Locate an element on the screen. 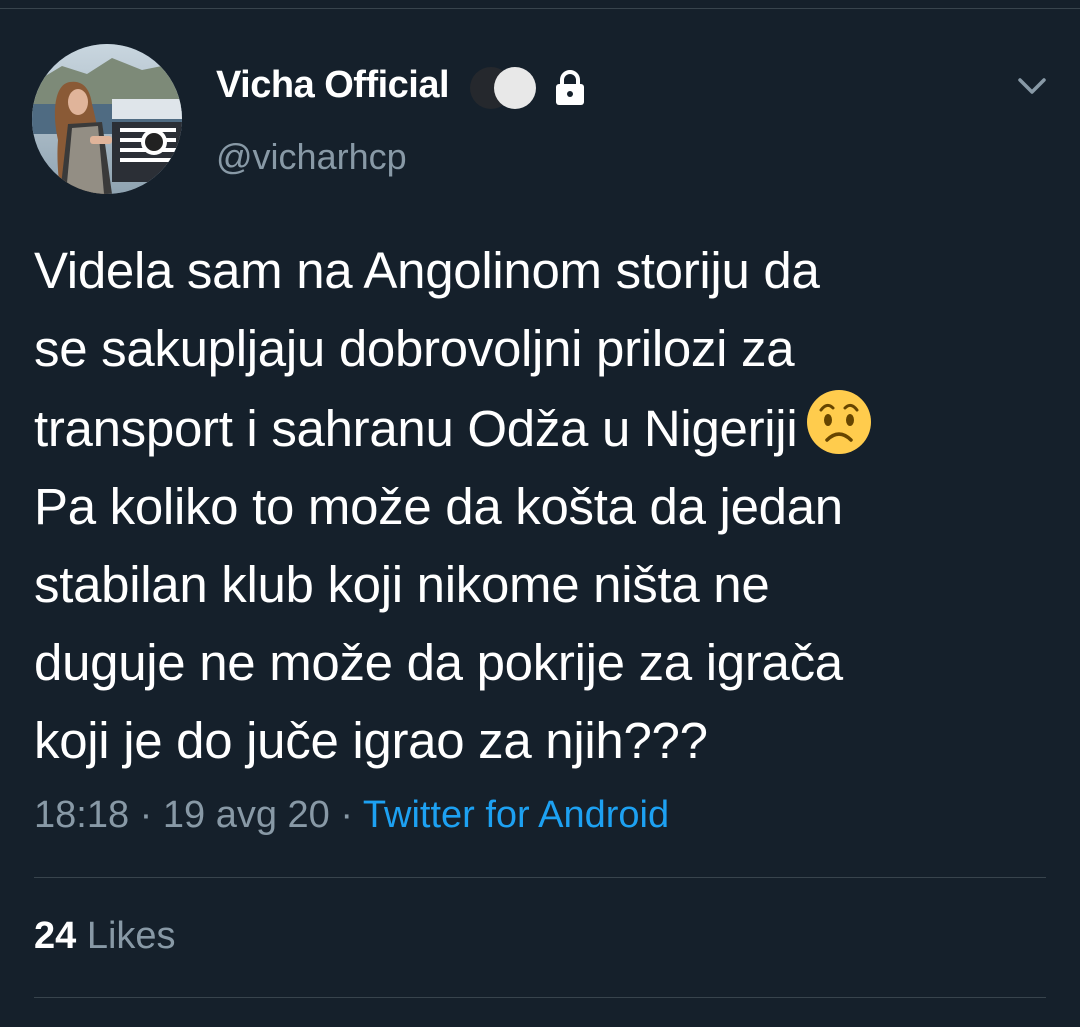 This screenshot has width=1080, height=1027. likes-count: 24 is located at coordinates (55, 936).